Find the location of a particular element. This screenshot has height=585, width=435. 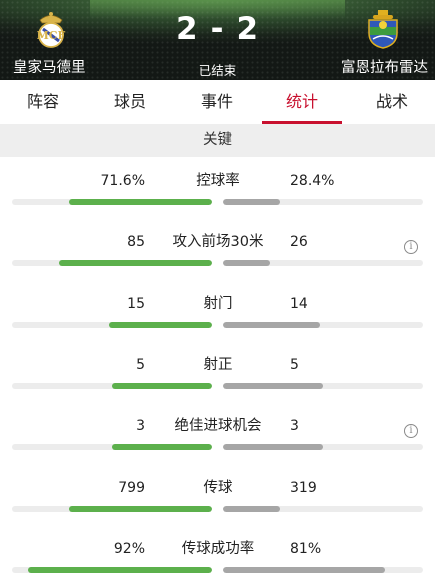

stat-label: 攻入前场30米 is located at coordinates (218, 242).